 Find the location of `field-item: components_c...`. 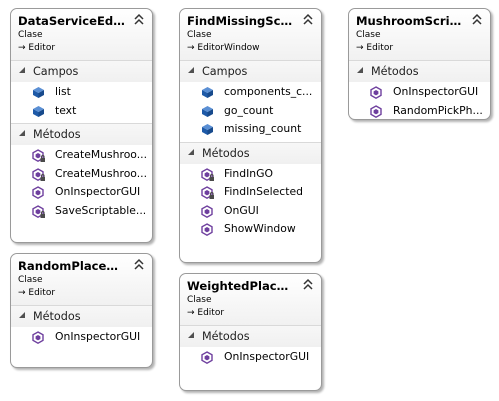

field-item: components_c... is located at coordinates (250, 92).